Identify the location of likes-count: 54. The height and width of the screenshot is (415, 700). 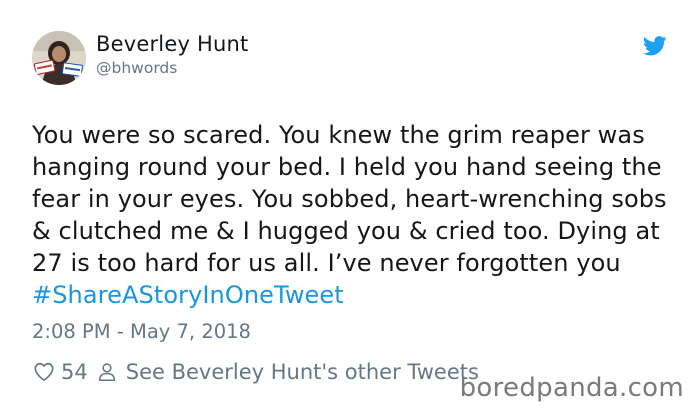
(74, 372).